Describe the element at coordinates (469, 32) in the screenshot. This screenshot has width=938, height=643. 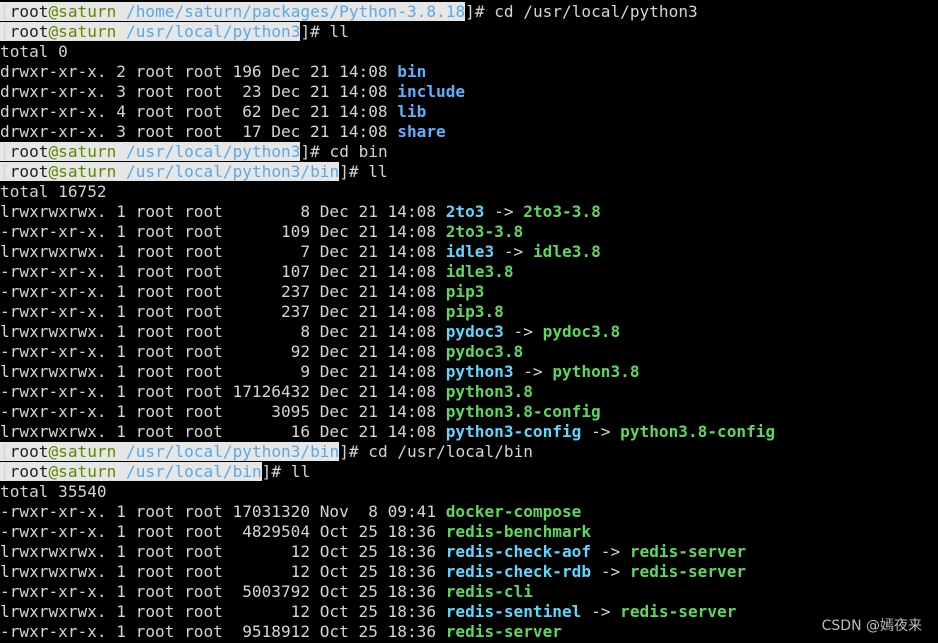
I see `prompt-line: [root@saturn /usr/local/python3]# ll` at that location.